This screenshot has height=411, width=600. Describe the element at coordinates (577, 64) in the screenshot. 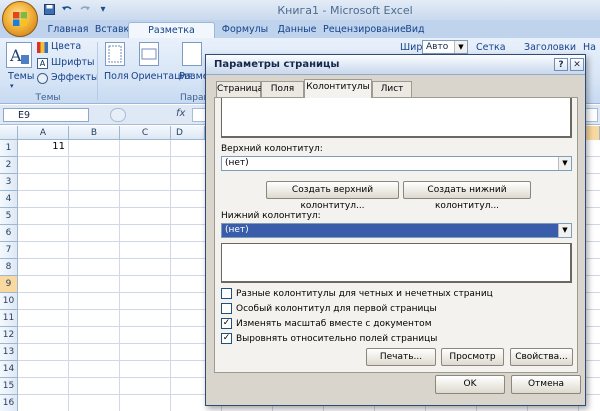

I see `close-button: ✕` at that location.